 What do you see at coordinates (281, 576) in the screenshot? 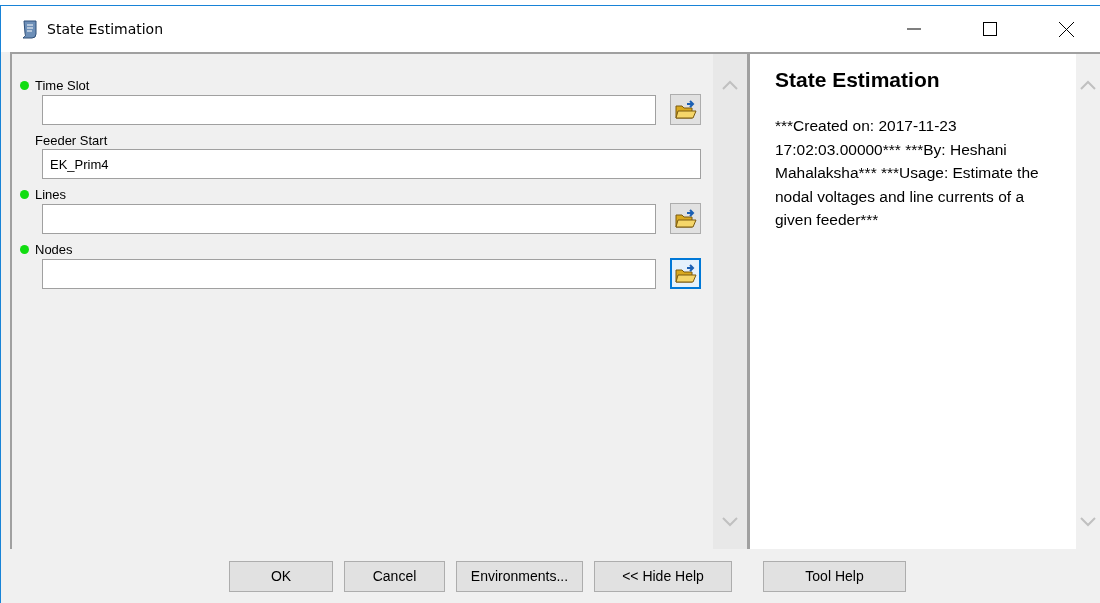
I see `dialog-button: OK` at bounding box center [281, 576].